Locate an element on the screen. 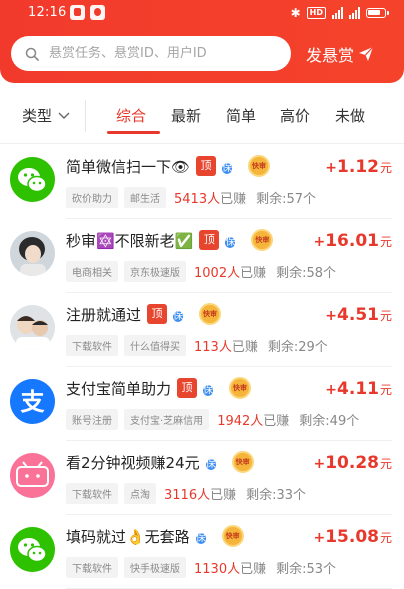  remaining-count: 剩余:49个 is located at coordinates (329, 421).